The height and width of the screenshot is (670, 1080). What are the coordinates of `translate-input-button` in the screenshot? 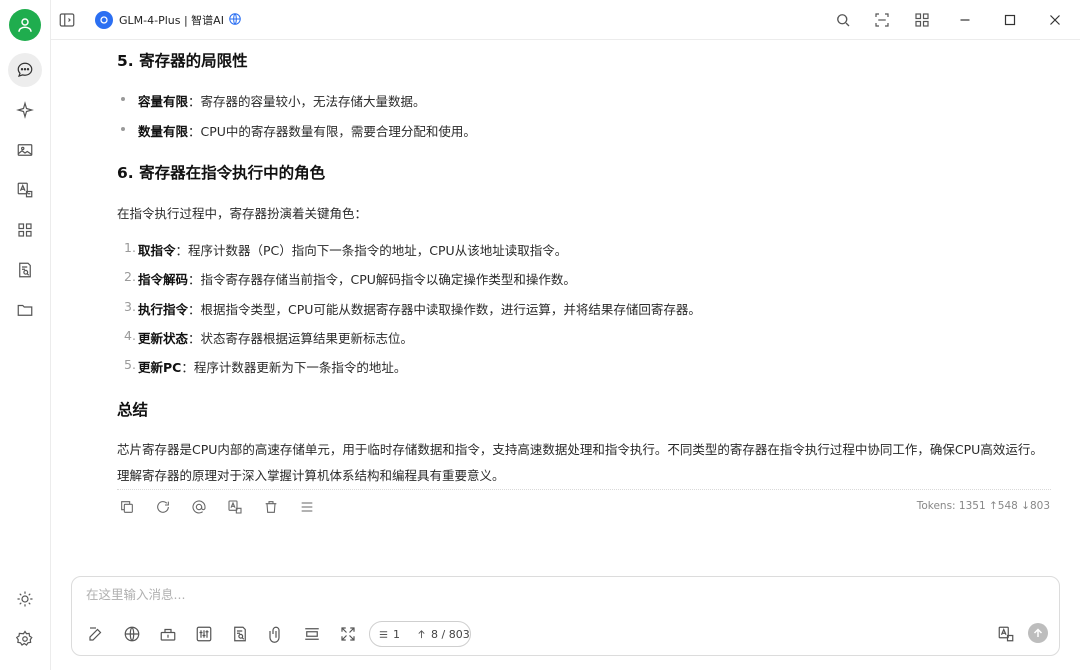 It's located at (1006, 634).